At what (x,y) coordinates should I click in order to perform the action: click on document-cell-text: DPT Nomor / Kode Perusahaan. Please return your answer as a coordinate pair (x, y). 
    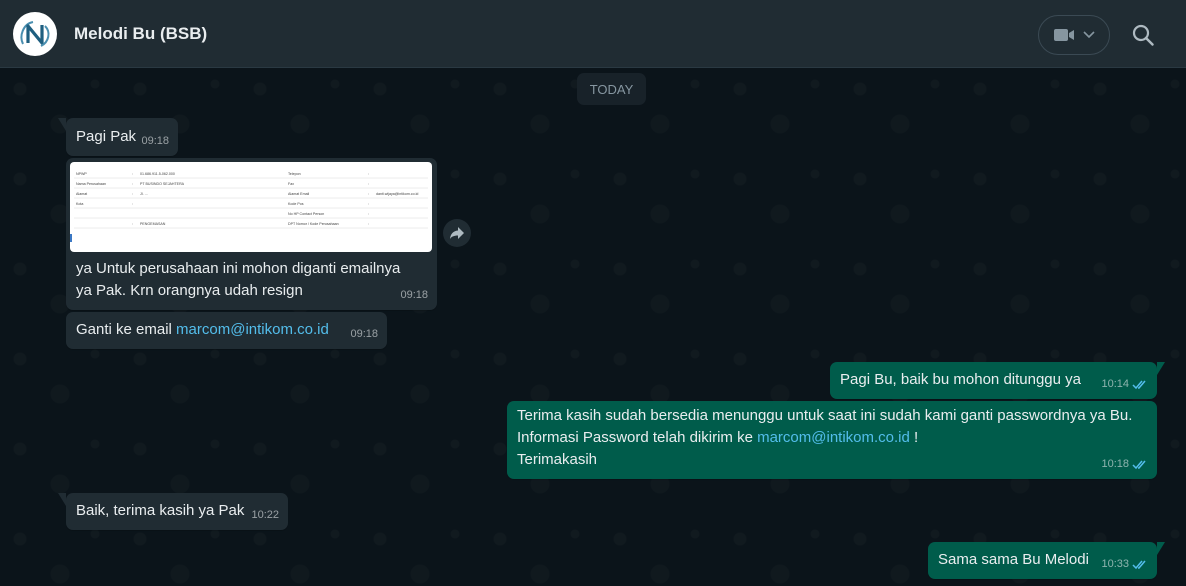
    Looking at the image, I should click on (313, 224).